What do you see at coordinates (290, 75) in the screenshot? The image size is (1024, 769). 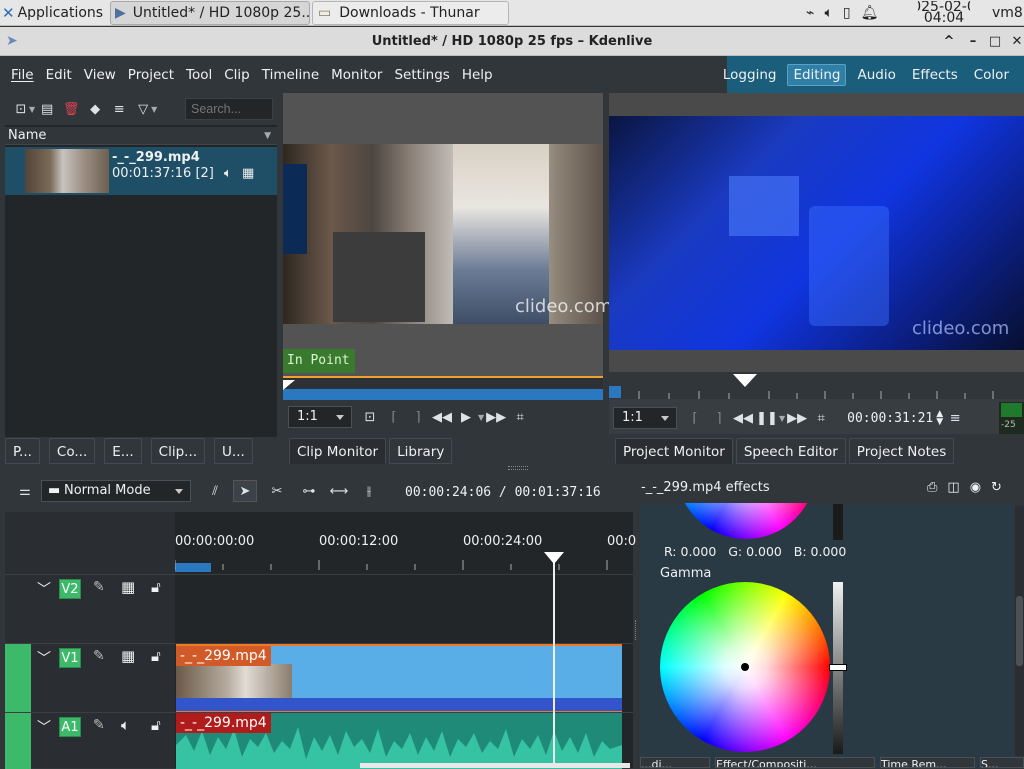 I see `menu-timeline: Timeline` at bounding box center [290, 75].